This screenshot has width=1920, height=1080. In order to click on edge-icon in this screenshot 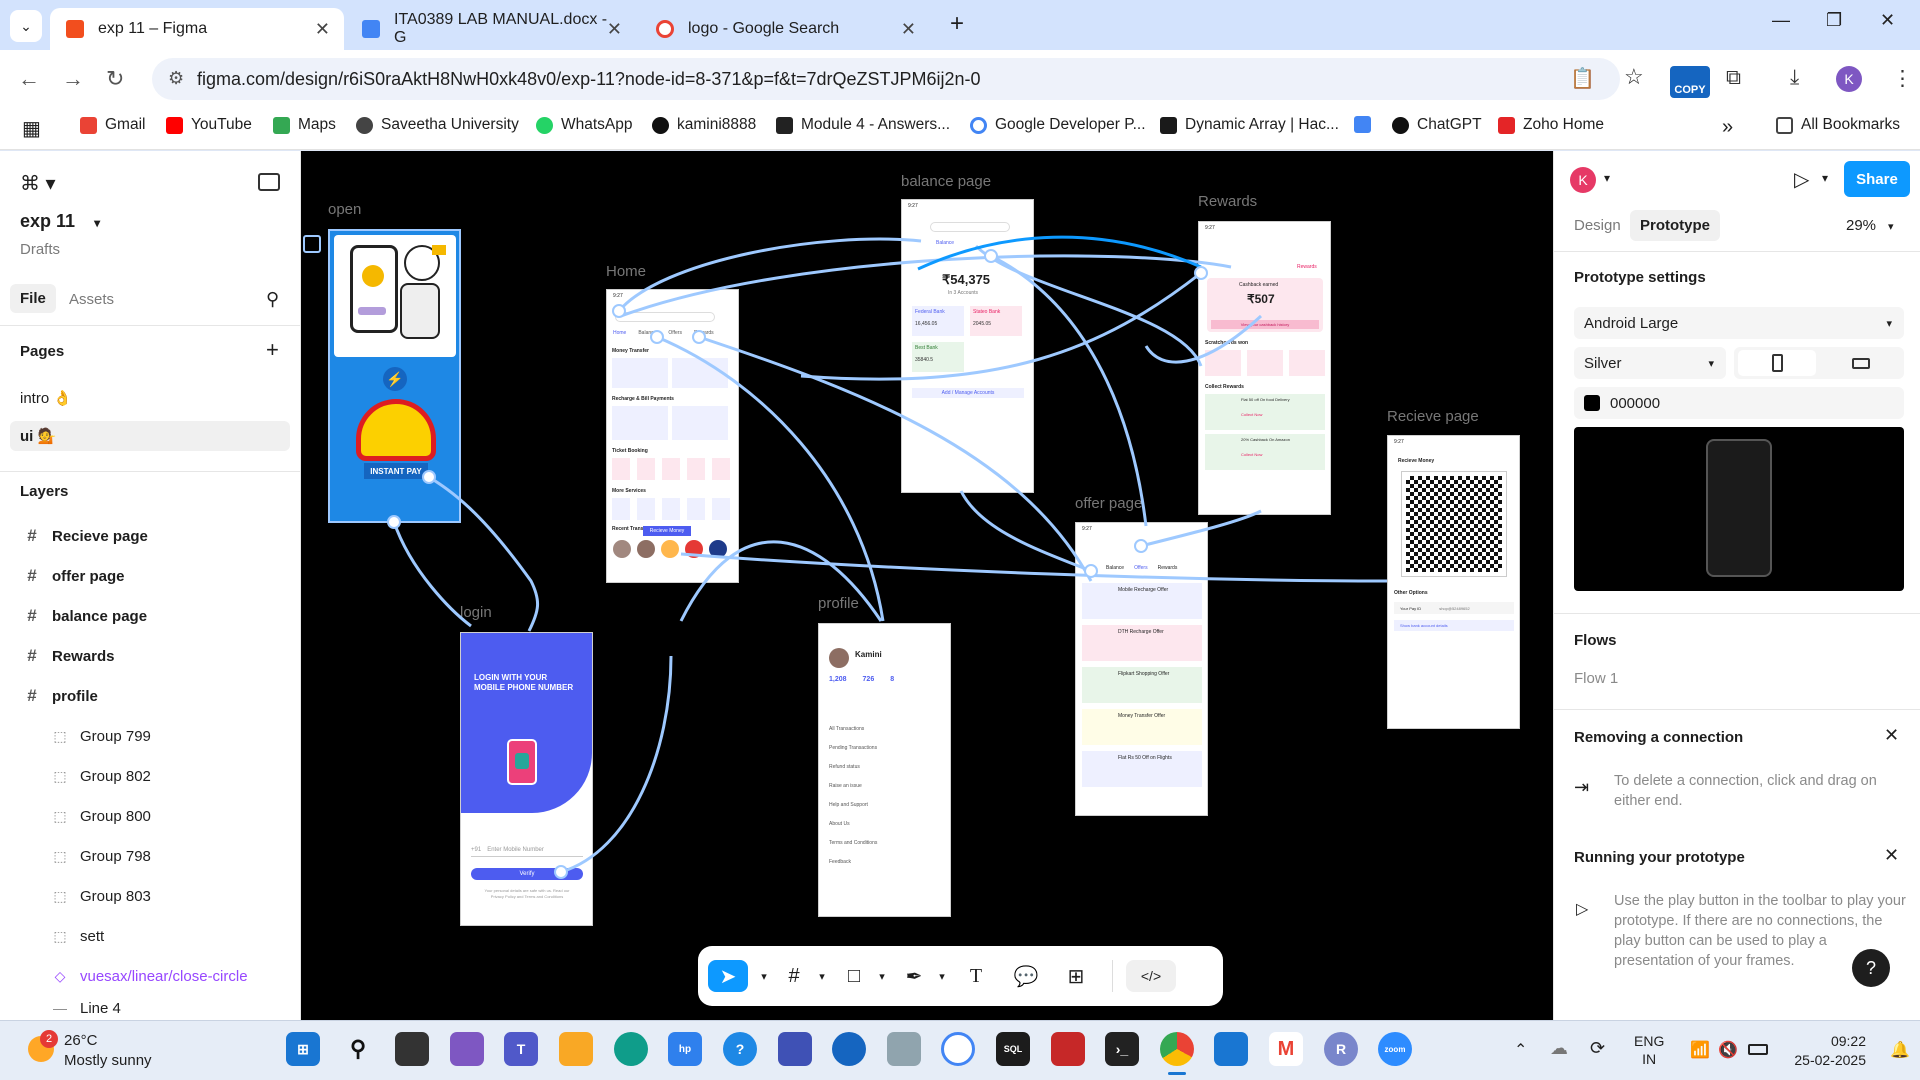, I will do `click(631, 1049)`.